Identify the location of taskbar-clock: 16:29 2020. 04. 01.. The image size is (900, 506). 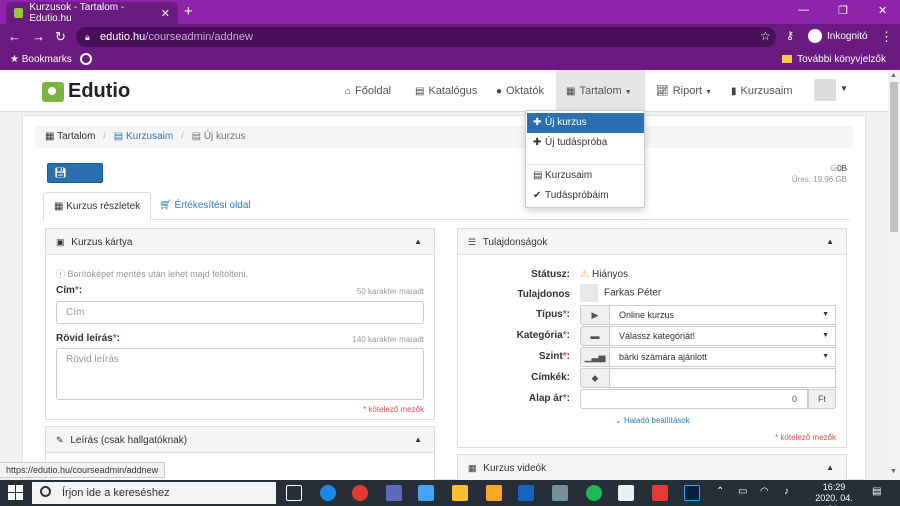
(834, 494).